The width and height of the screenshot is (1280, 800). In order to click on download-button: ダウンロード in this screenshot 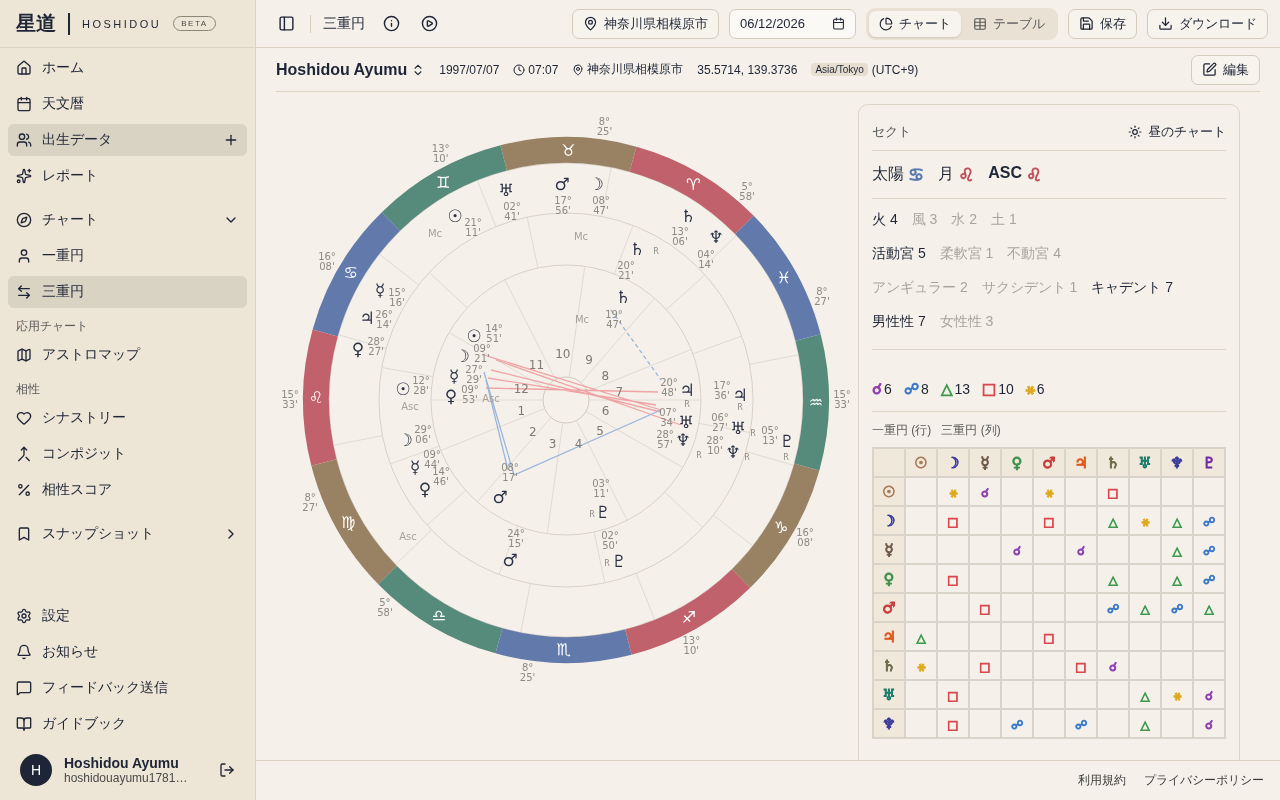, I will do `click(1207, 23)`.